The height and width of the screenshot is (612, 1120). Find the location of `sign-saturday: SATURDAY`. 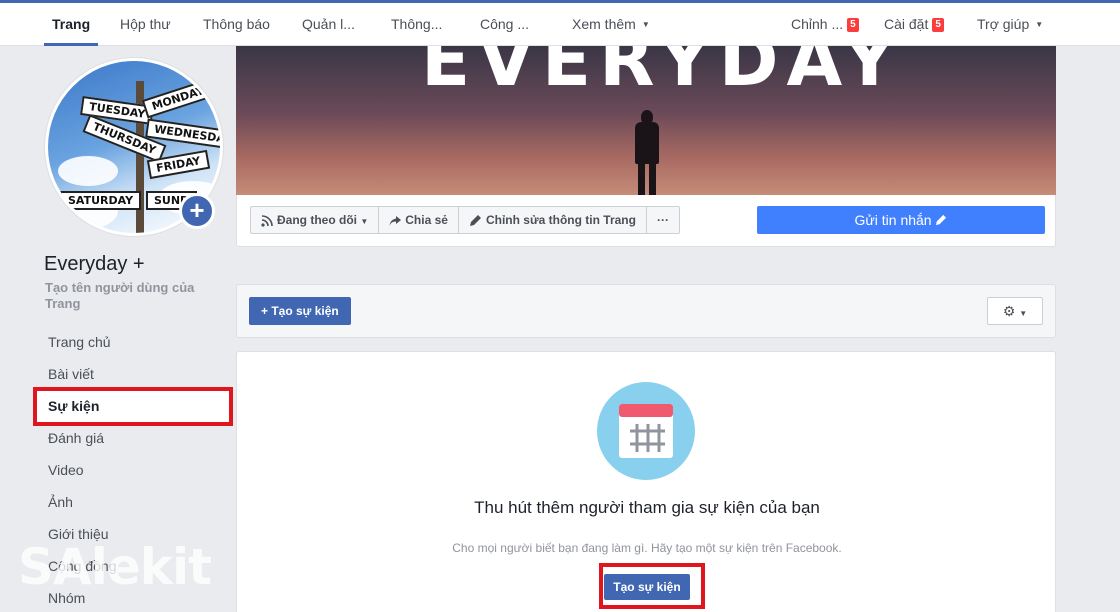

sign-saturday: SATURDAY is located at coordinates (101, 200).